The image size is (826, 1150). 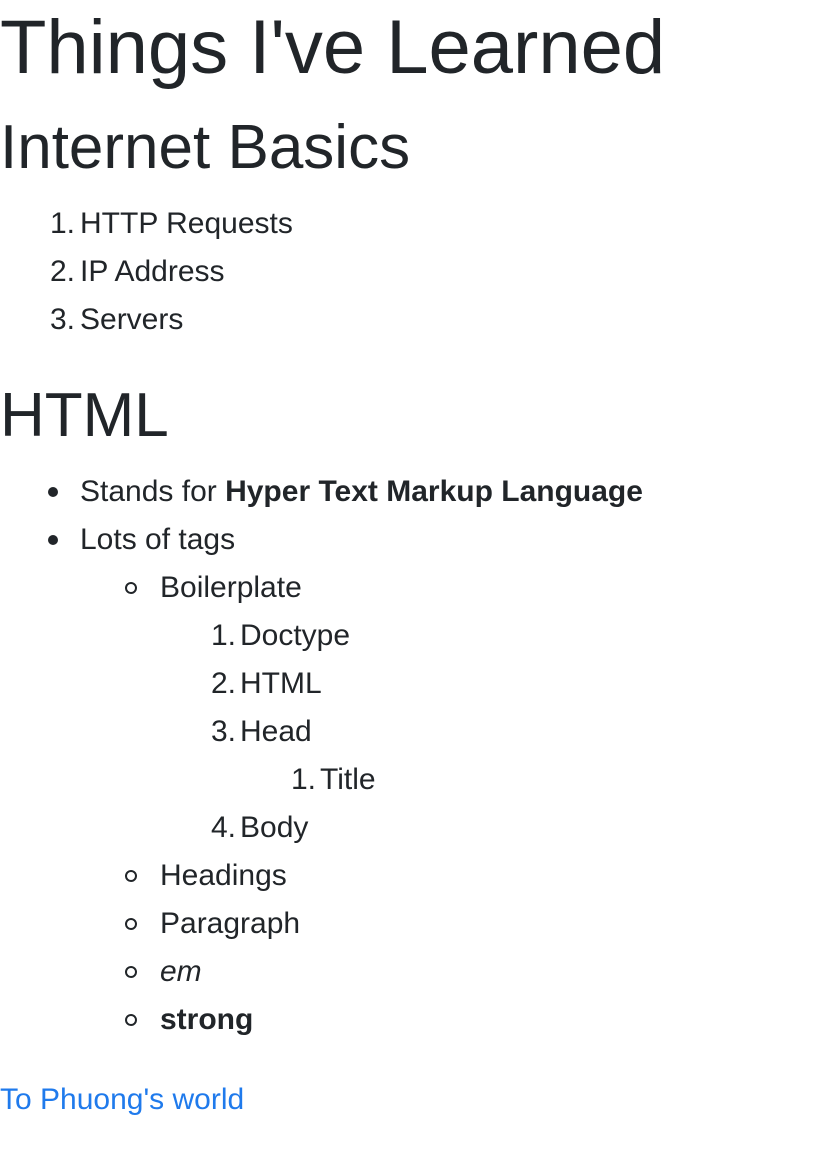 What do you see at coordinates (413, 924) in the screenshot?
I see `list-item: Paragraph` at bounding box center [413, 924].